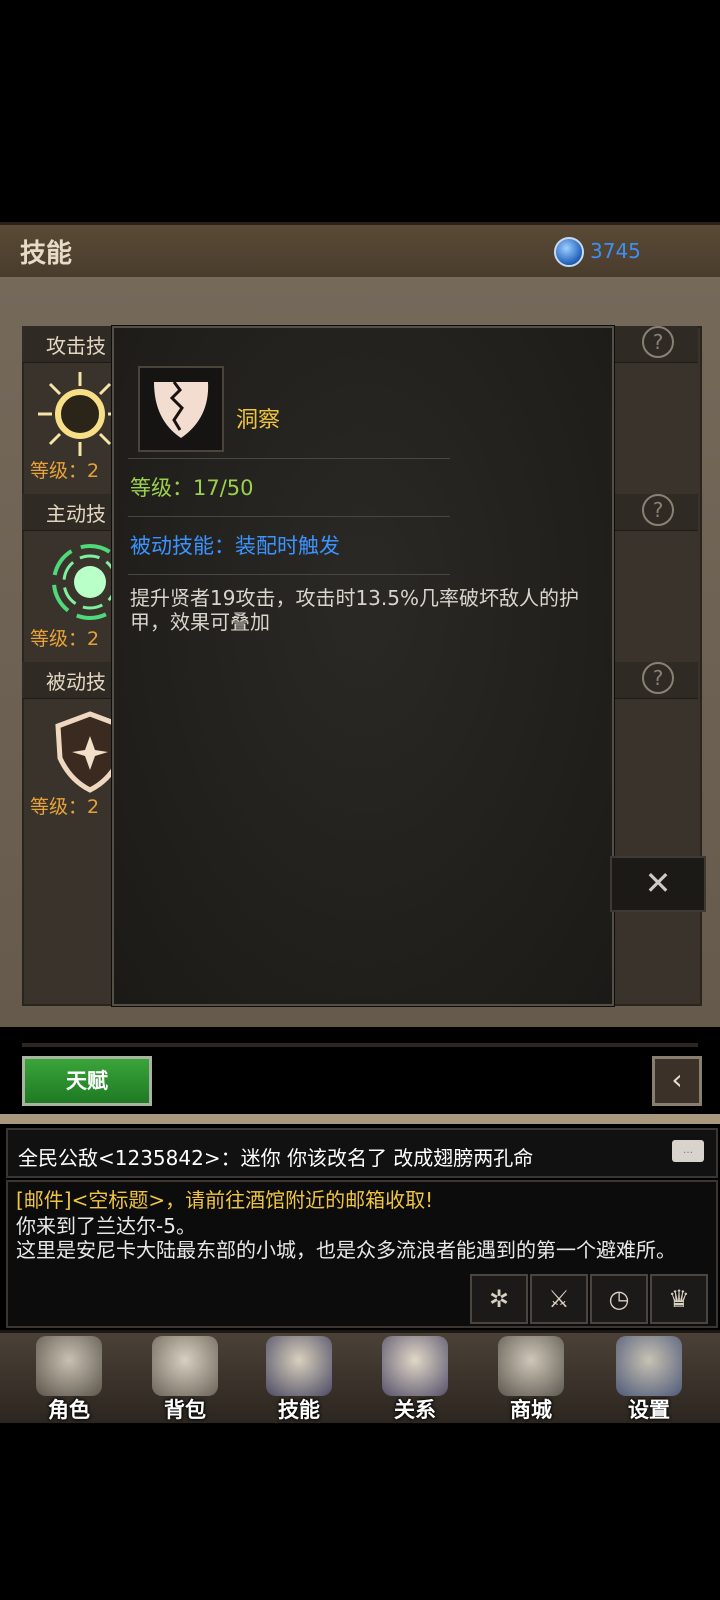  Describe the element at coordinates (106, 1226) in the screenshot. I see `system-line: 你来到了兰达尔-5。` at that location.